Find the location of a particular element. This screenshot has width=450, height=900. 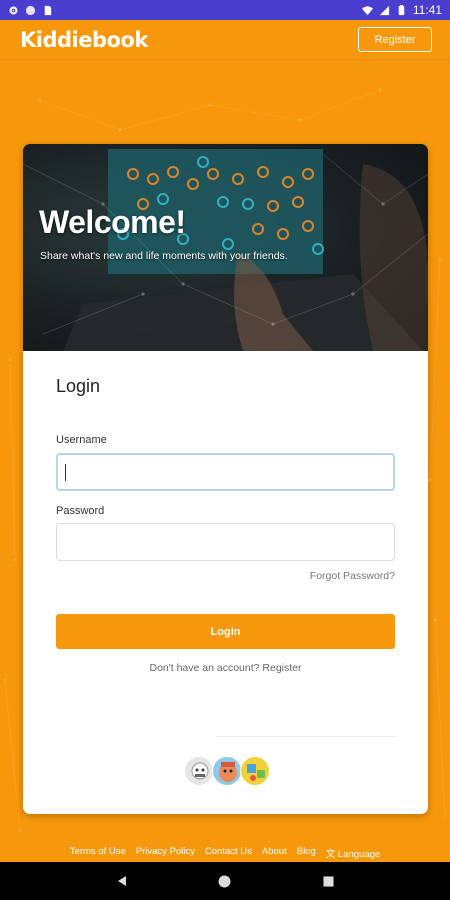

language-selector: 文 Language is located at coordinates (353, 854).